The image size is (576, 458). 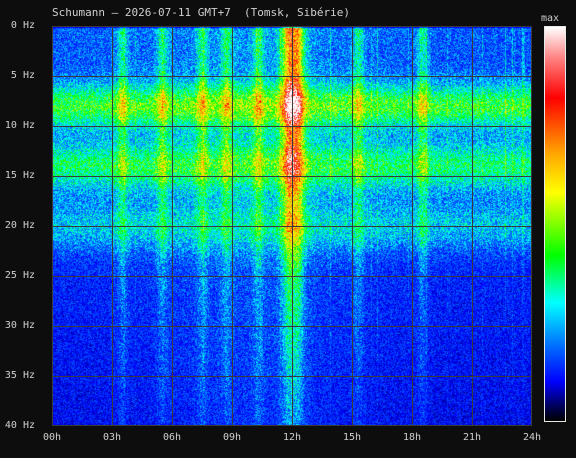 I want to click on y-tick-label: 0 Hz, so click(x=22, y=25).